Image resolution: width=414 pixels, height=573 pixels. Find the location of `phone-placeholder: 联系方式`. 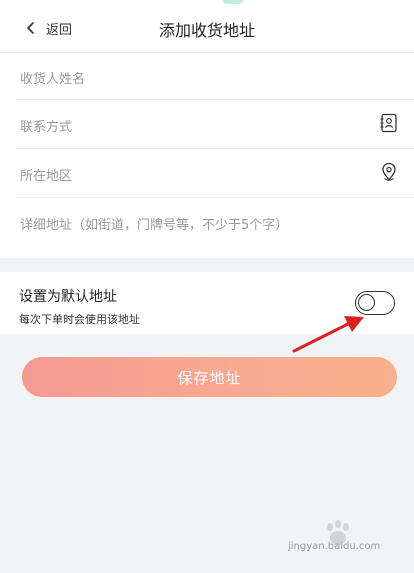

phone-placeholder: 联系方式 is located at coordinates (46, 127).